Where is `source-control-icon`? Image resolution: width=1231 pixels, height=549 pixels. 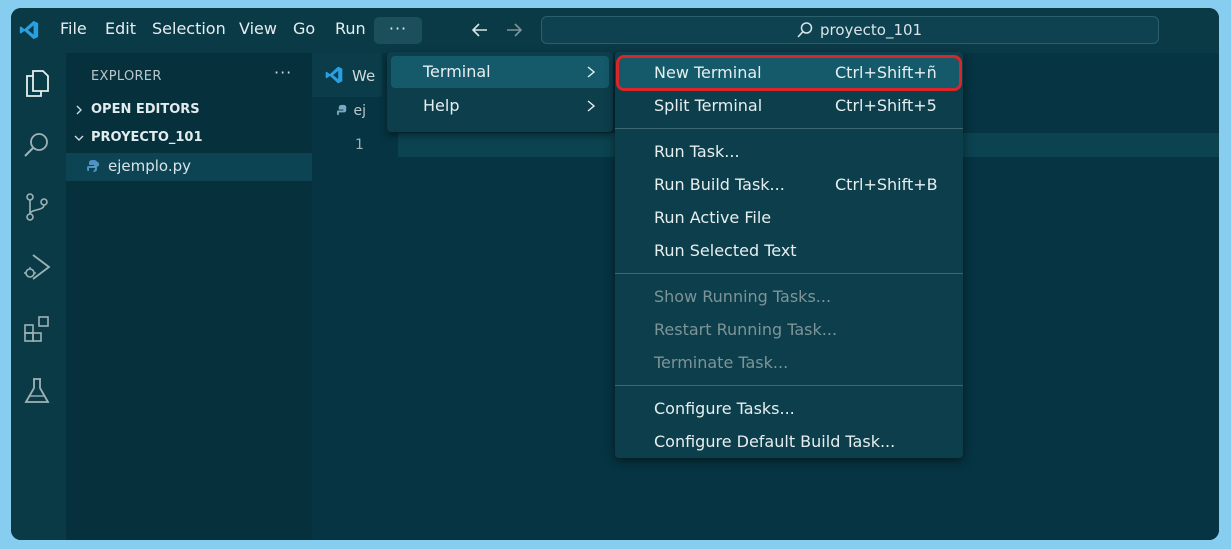 source-control-icon is located at coordinates (37, 207).